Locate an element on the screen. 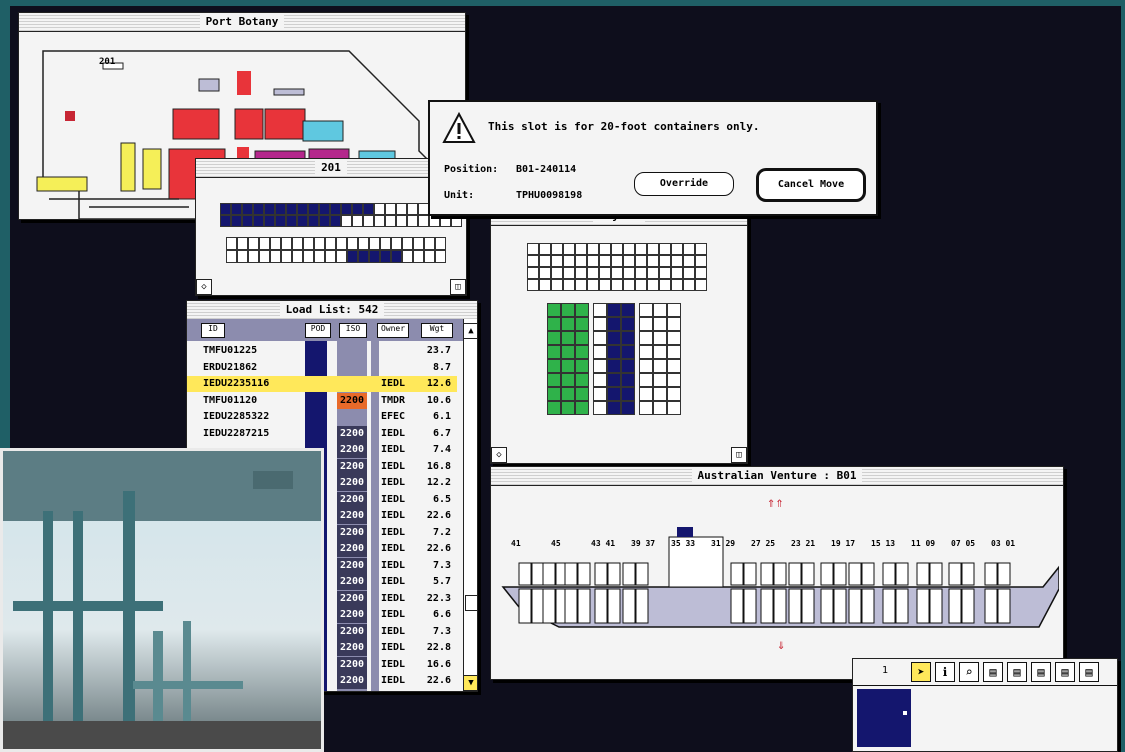  scroll-thumb is located at coordinates (471, 603).